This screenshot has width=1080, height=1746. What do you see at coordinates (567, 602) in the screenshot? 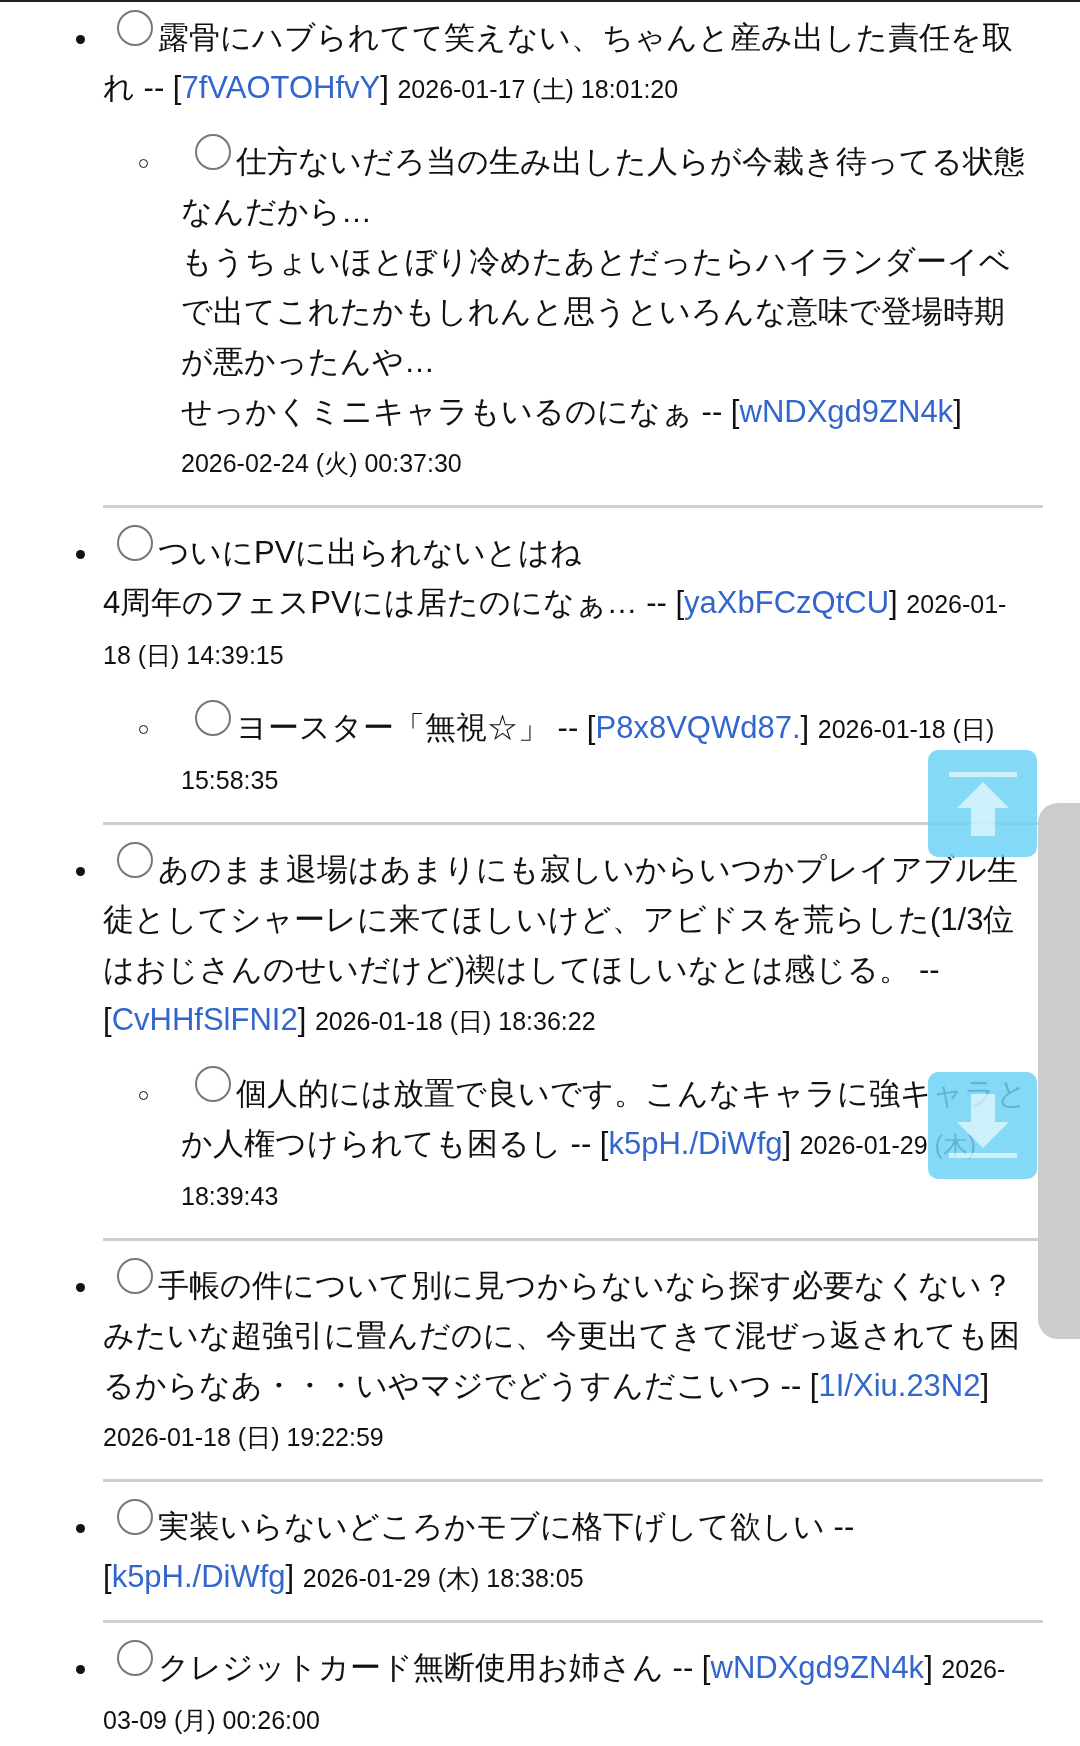
I see `comment-text: ついにPVに出られないとはね 4周年のフェスPVには居たのになぁ… -- [yaXbFCzQtCU] 2026-01-18 (日) 14:39:15` at bounding box center [567, 602].